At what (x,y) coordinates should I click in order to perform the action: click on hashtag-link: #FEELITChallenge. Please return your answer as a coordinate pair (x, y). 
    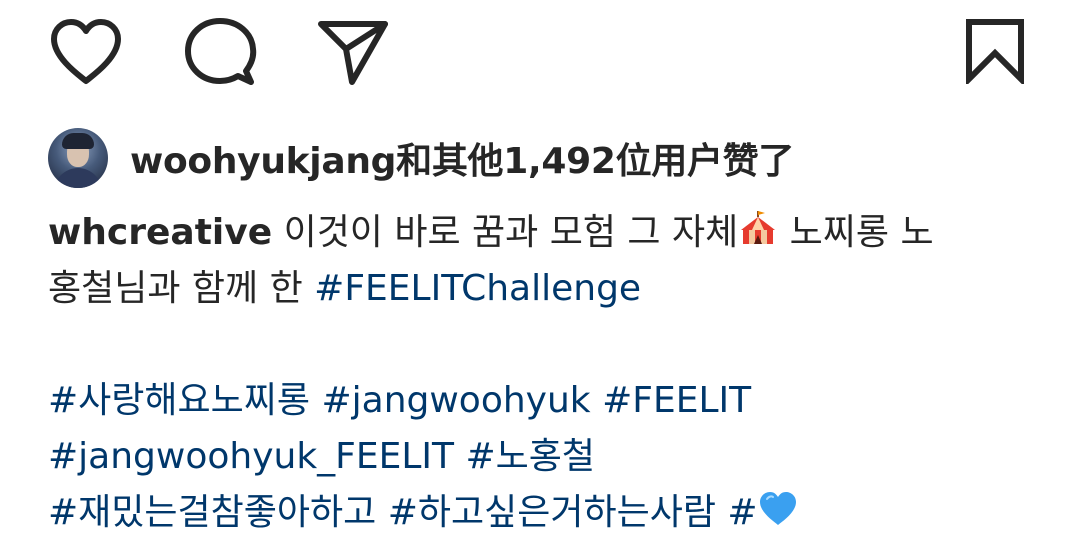
    Looking at the image, I should click on (477, 288).